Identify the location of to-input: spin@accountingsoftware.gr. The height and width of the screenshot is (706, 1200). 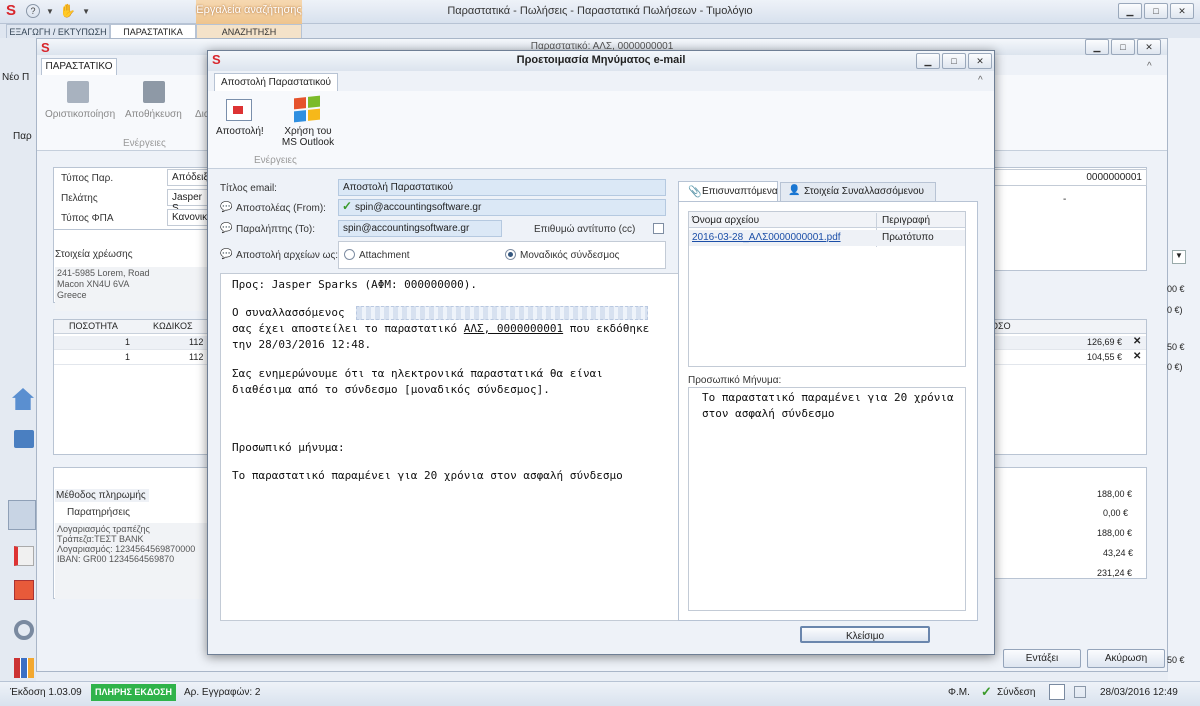
(420, 228).